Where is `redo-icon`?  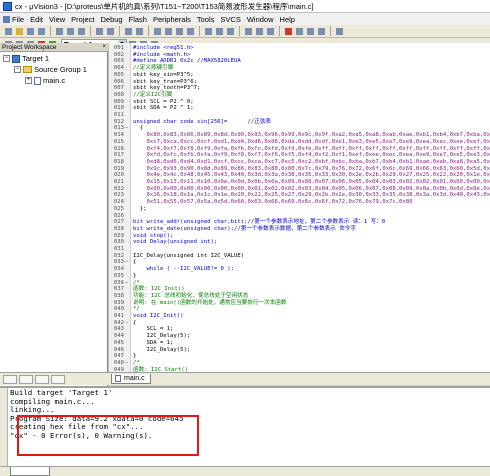
redo-icon is located at coordinates (110, 31).